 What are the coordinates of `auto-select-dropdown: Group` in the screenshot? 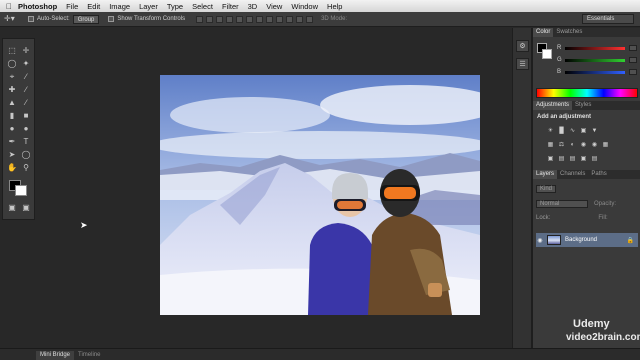 It's located at (86, 19).